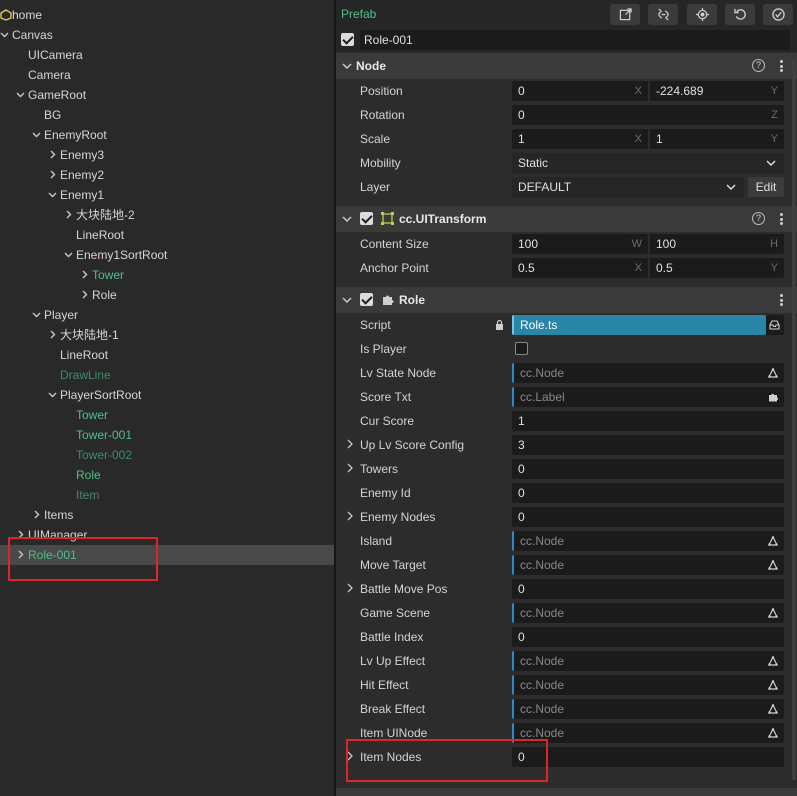 This screenshot has height=796, width=797. Describe the element at coordinates (580, 139) in the screenshot. I see `scale-x-field: 1X` at that location.